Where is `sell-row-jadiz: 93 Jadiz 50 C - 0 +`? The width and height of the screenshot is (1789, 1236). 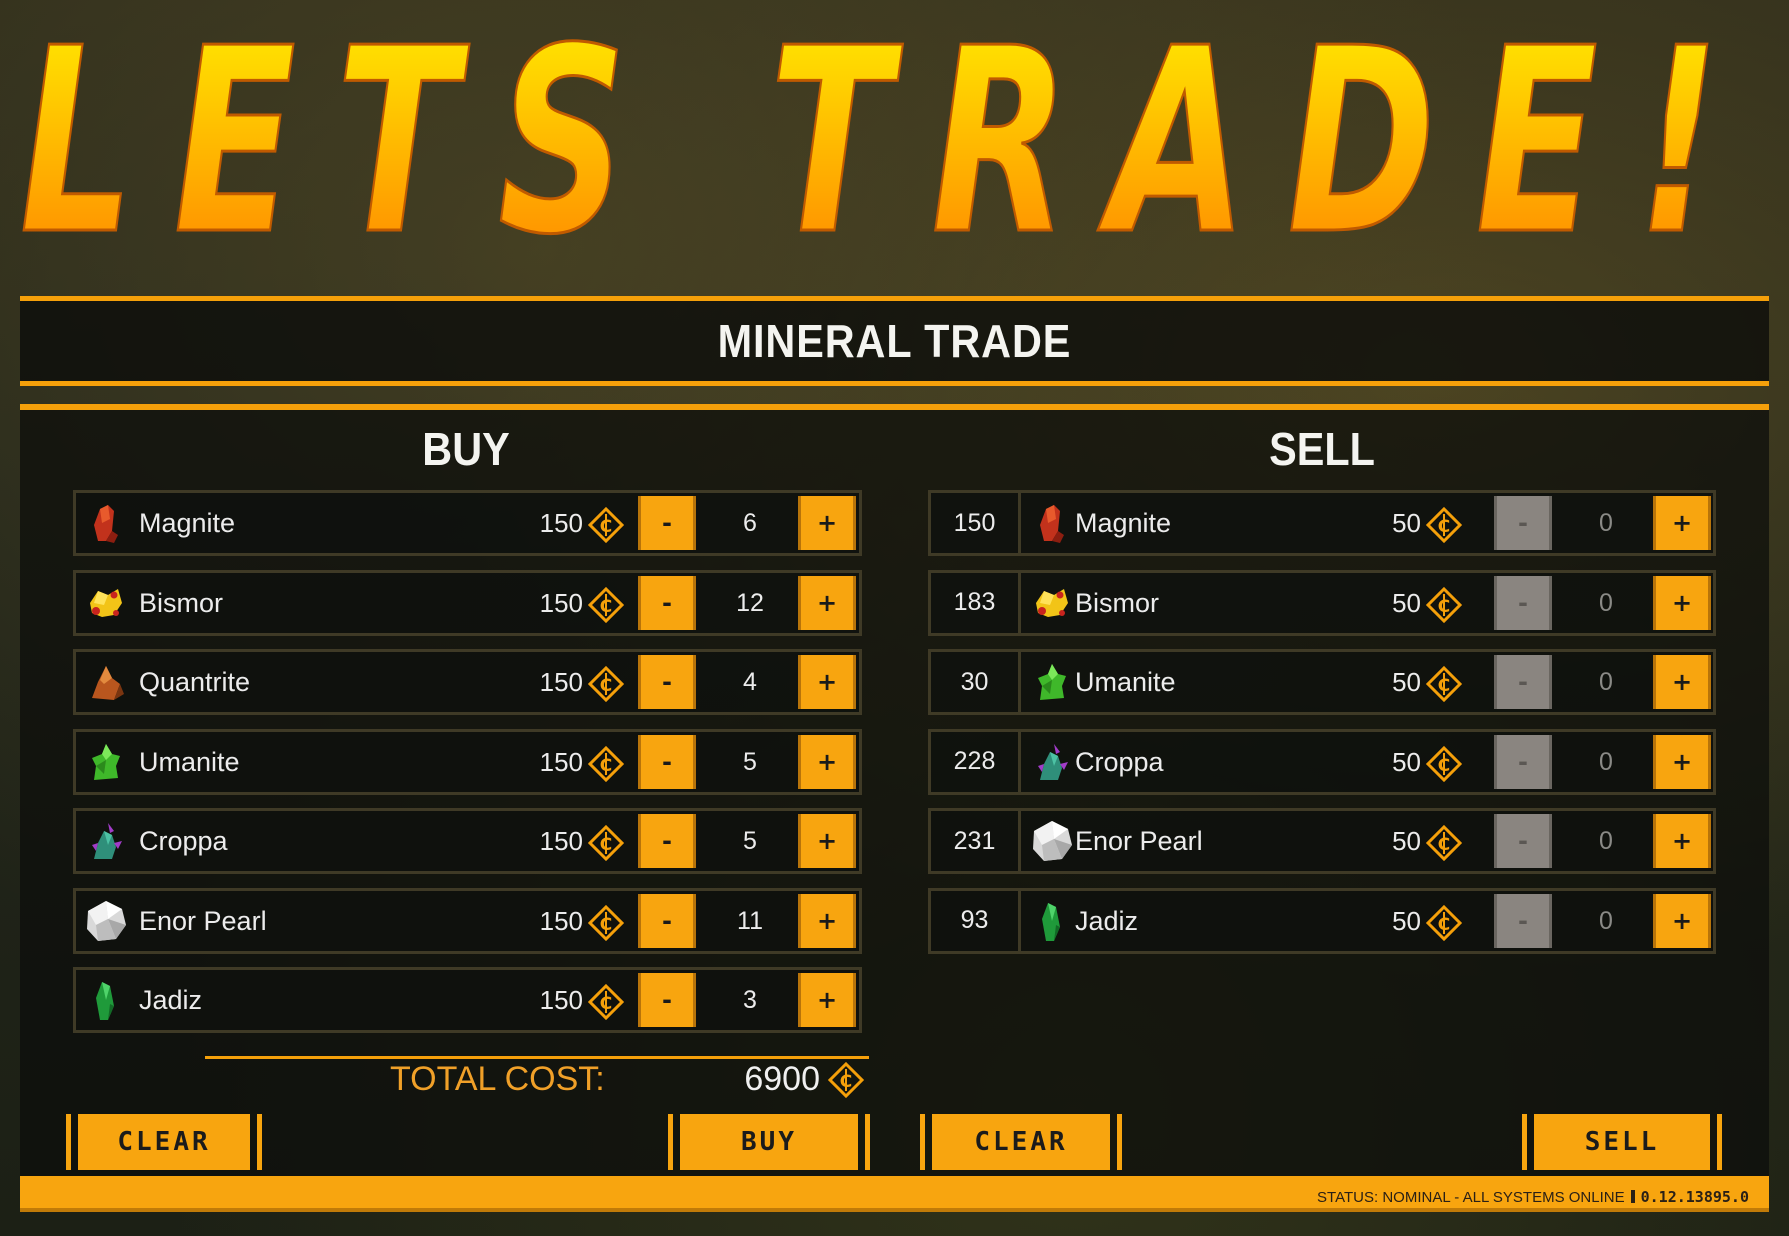 sell-row-jadiz: 93 Jadiz 50 C - 0 + is located at coordinates (1322, 920).